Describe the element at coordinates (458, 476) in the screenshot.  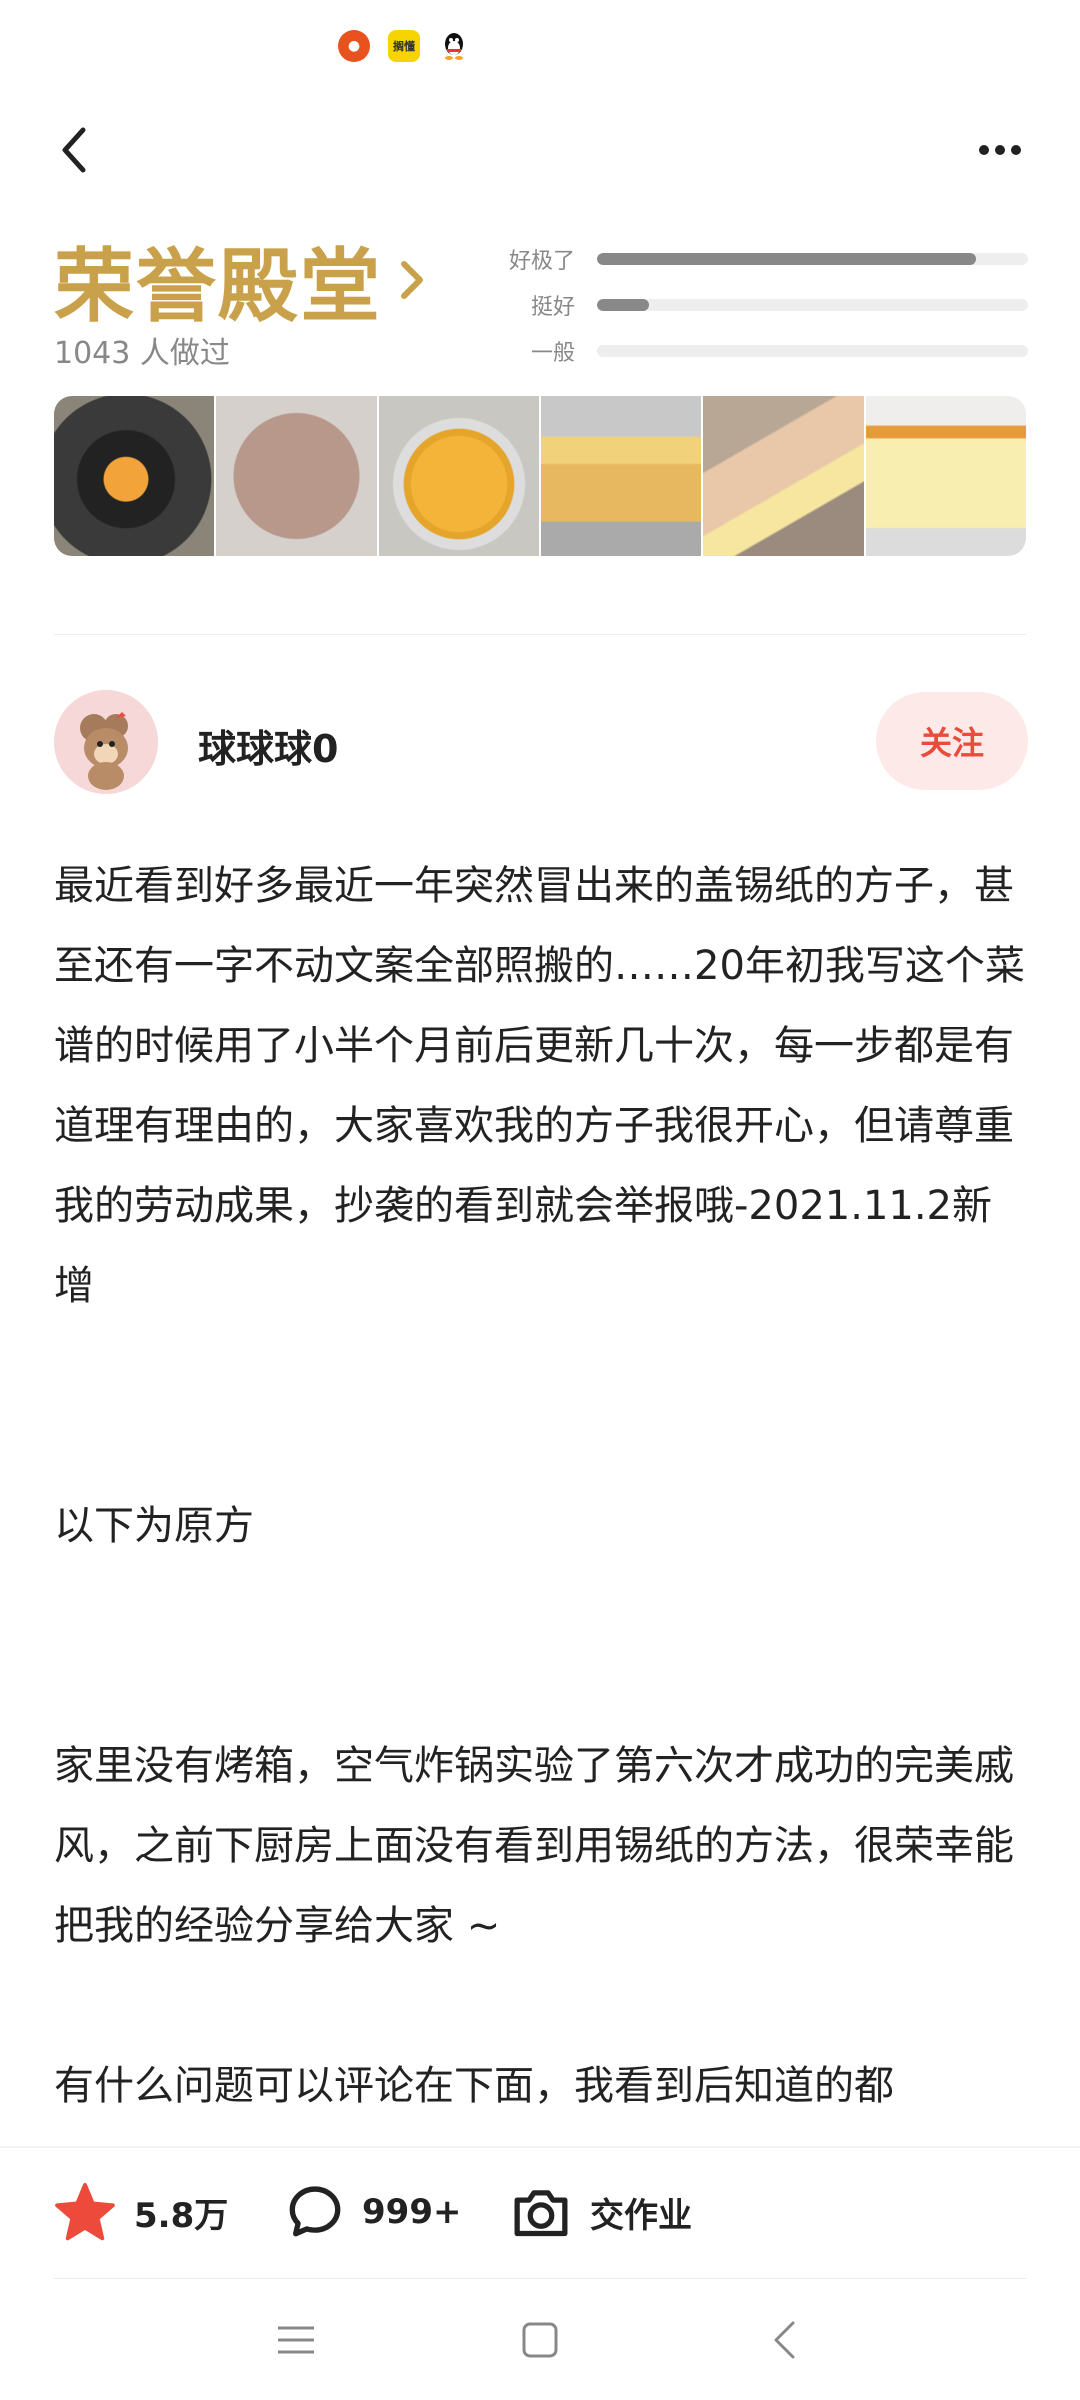
I see `photo-orange-cake` at that location.